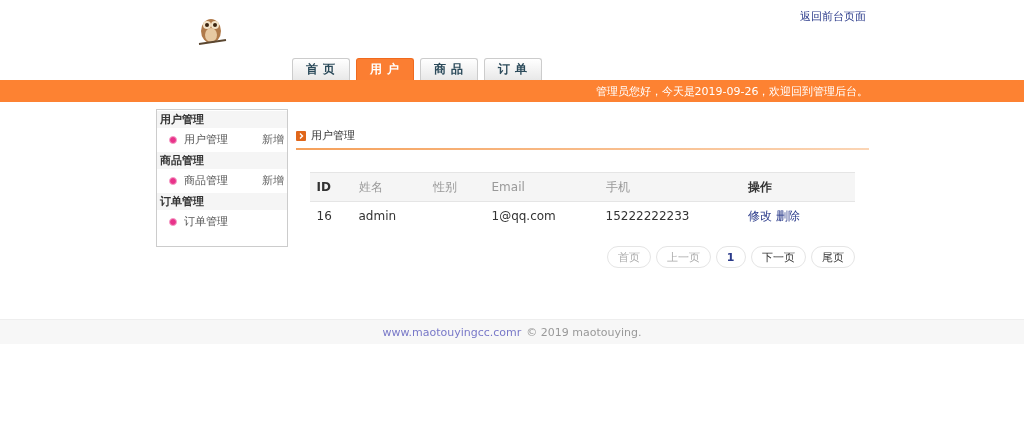 The width and height of the screenshot is (1024, 439). What do you see at coordinates (300, 135) in the screenshot?
I see `arrow-box-icon` at bounding box center [300, 135].